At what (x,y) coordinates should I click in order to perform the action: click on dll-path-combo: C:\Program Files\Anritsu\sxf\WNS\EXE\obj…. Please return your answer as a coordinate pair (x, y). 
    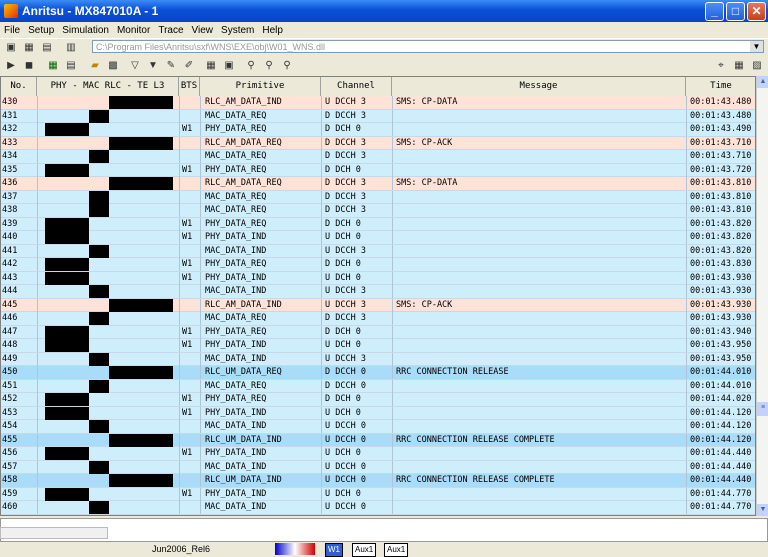
    Looking at the image, I should click on (428, 46).